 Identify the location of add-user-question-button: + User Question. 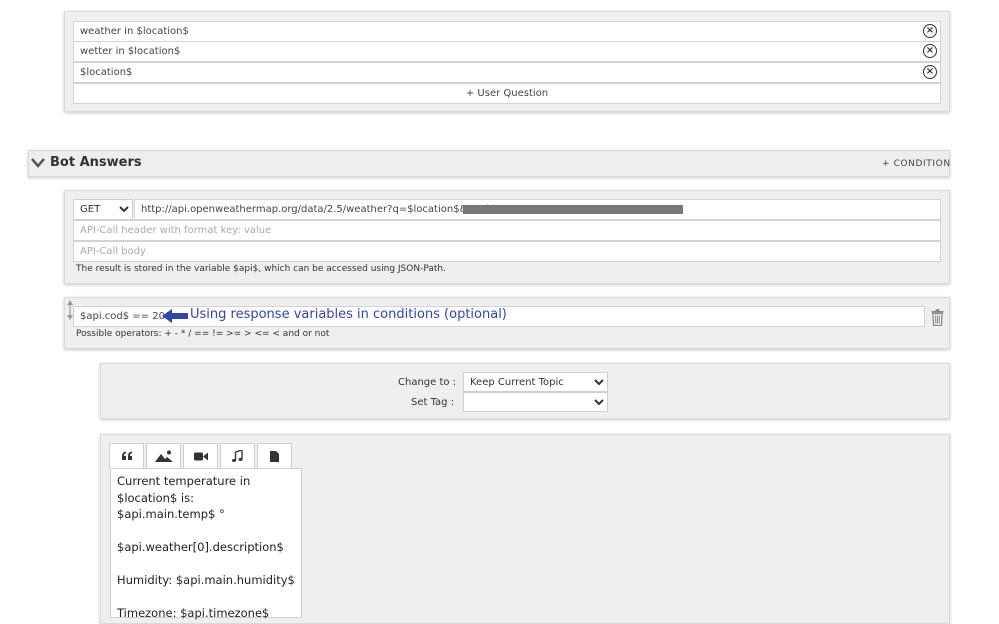
(507, 93).